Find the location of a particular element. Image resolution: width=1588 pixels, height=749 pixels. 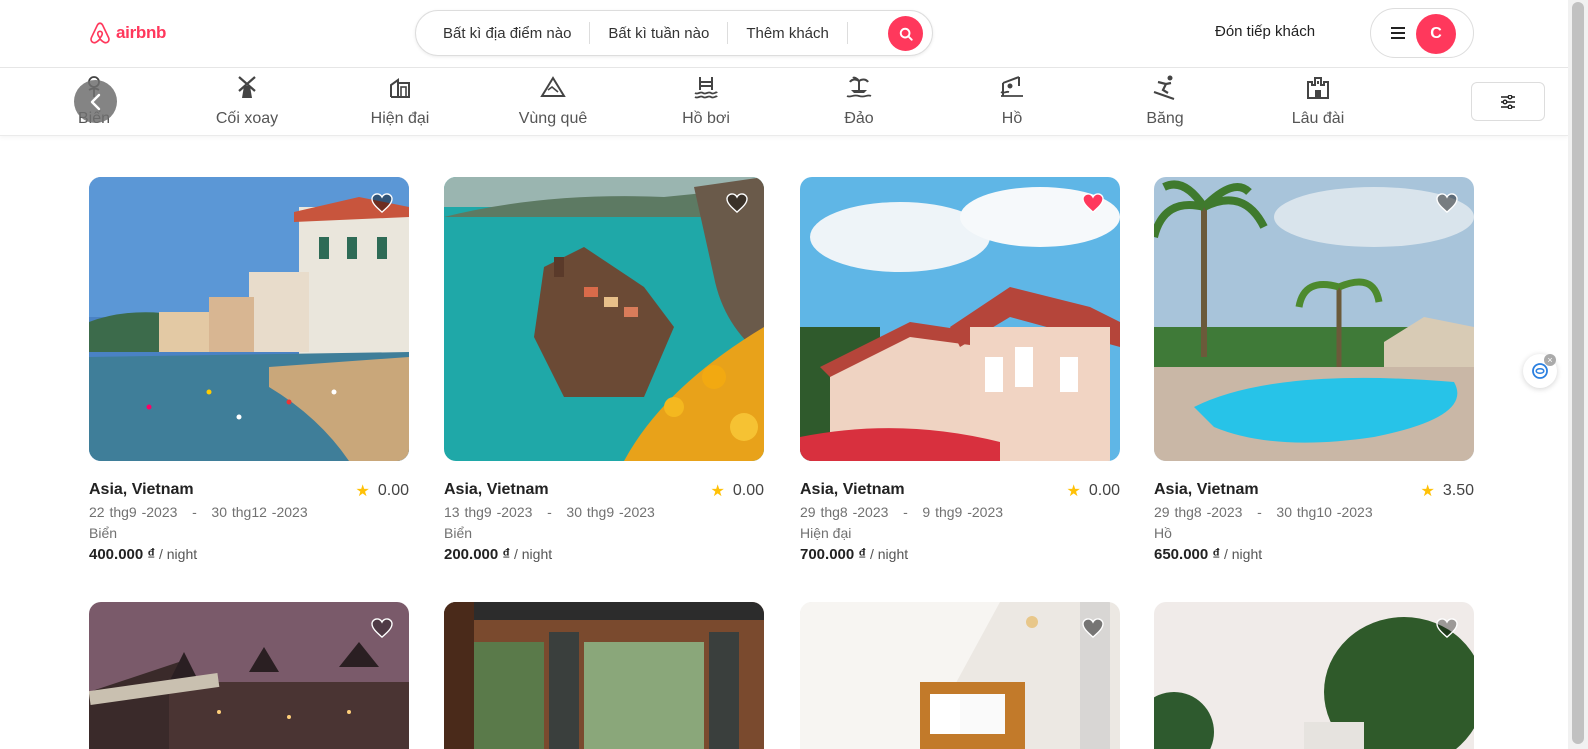

lake-icon is located at coordinates (1012, 87).